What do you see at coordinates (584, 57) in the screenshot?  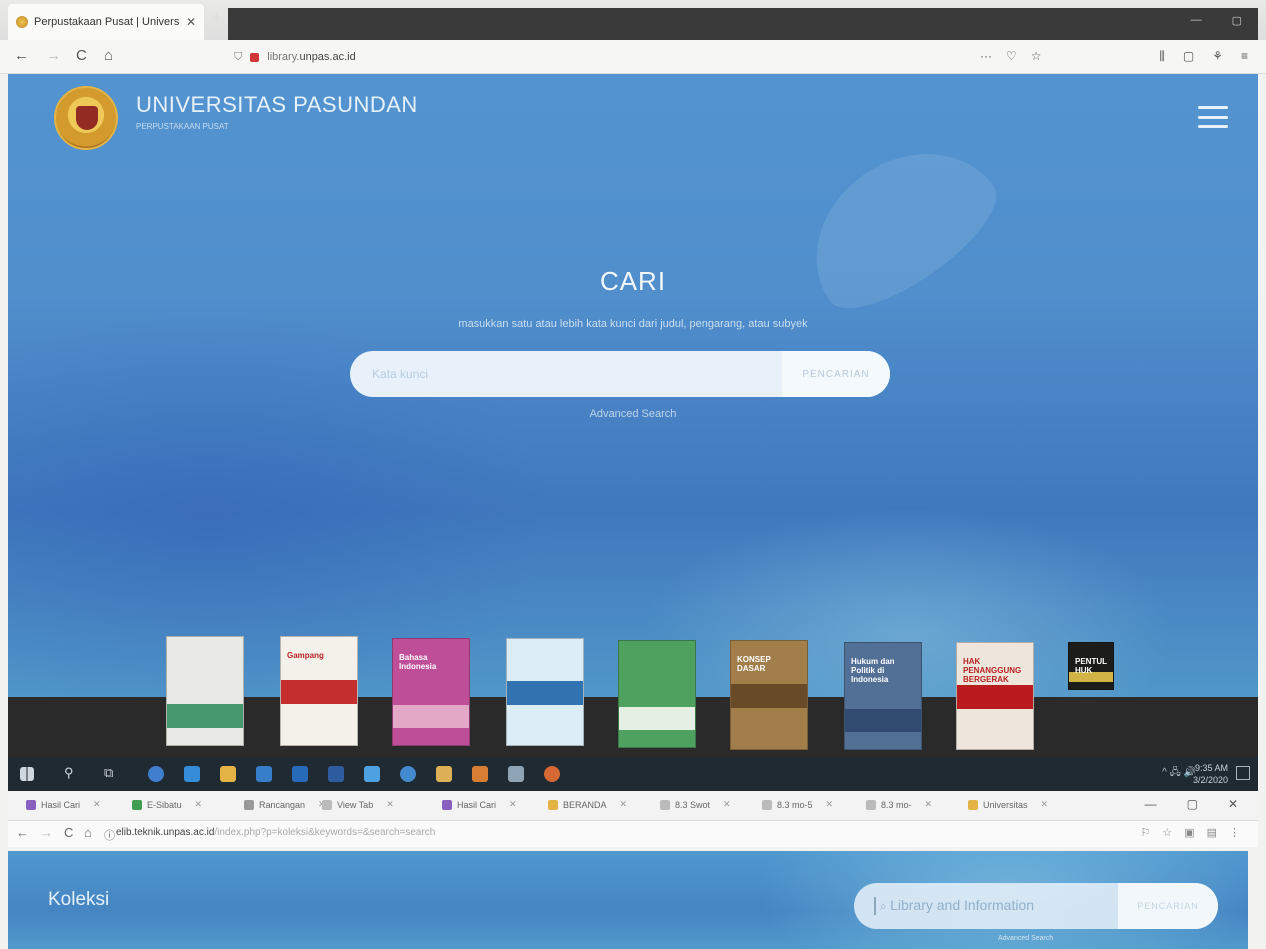 I see `address-bar: ⛉ library.unpas.ac.id` at bounding box center [584, 57].